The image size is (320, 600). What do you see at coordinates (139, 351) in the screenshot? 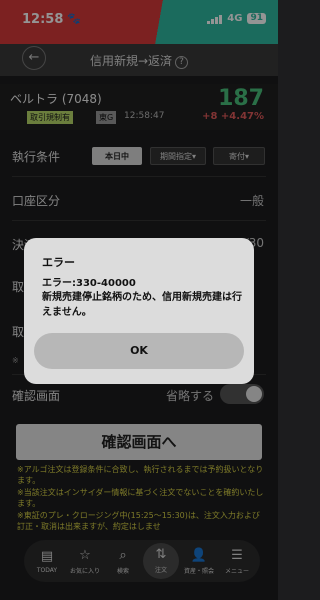
I see `ok-button: OK` at bounding box center [139, 351].